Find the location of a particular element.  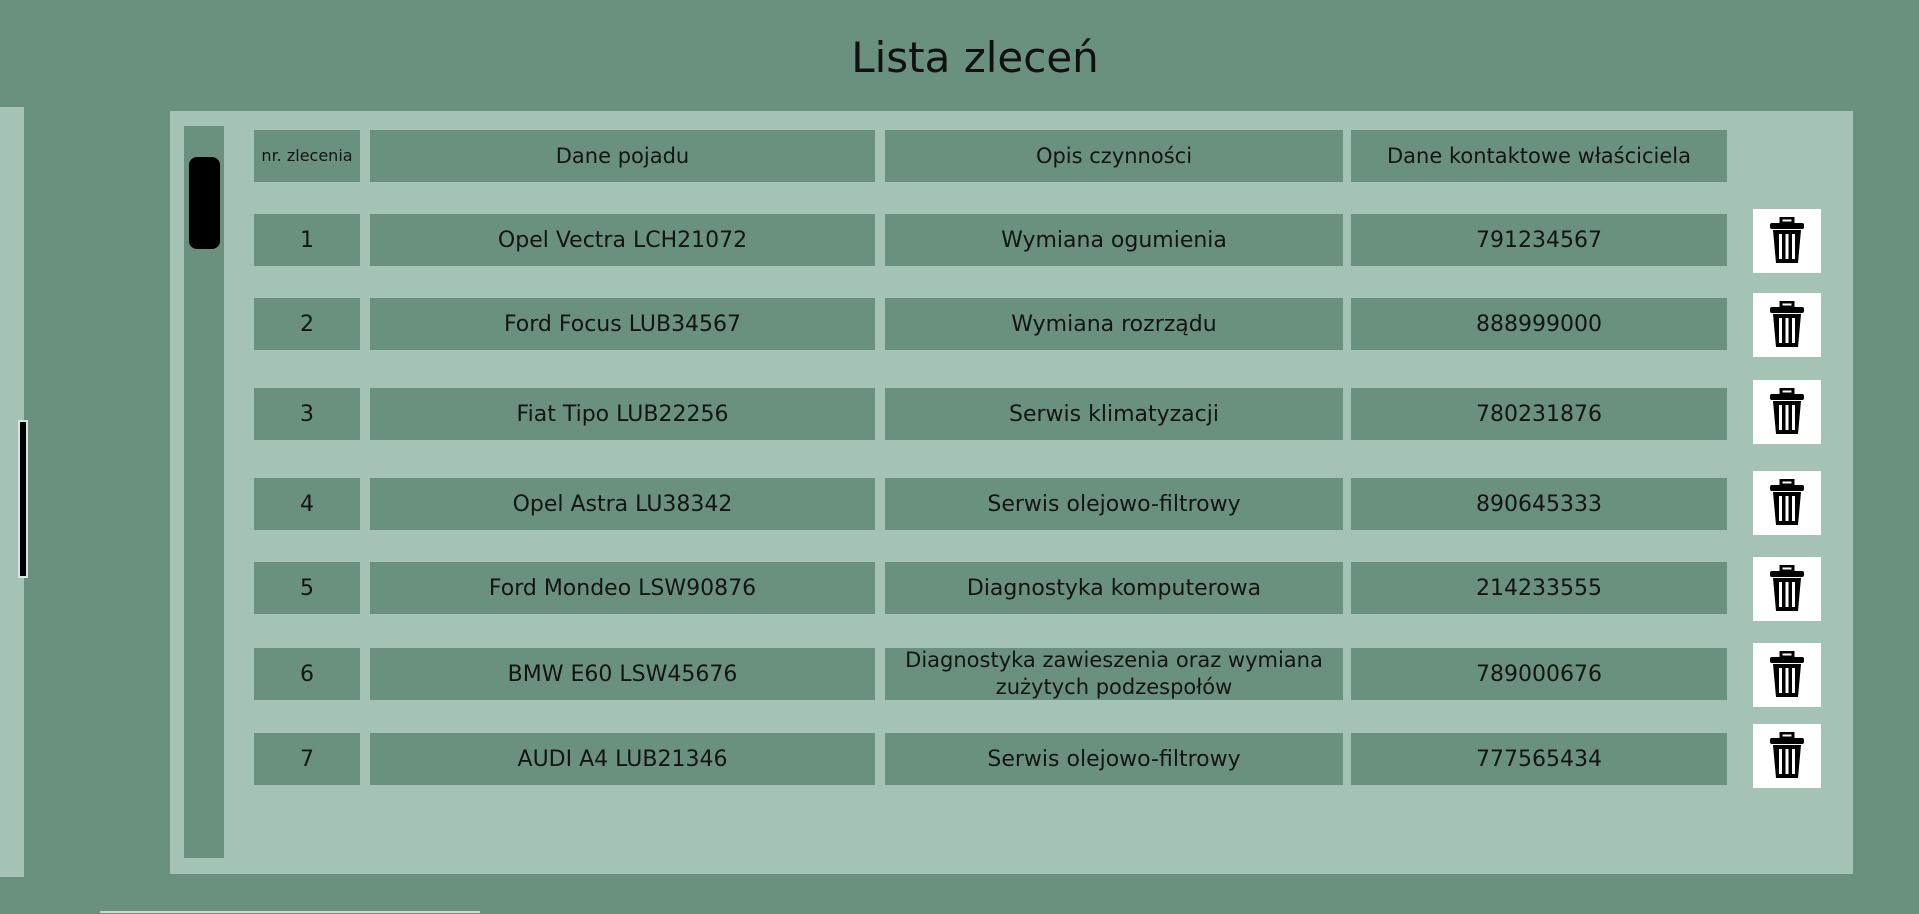

header-description: Opis czynności is located at coordinates (1114, 156).